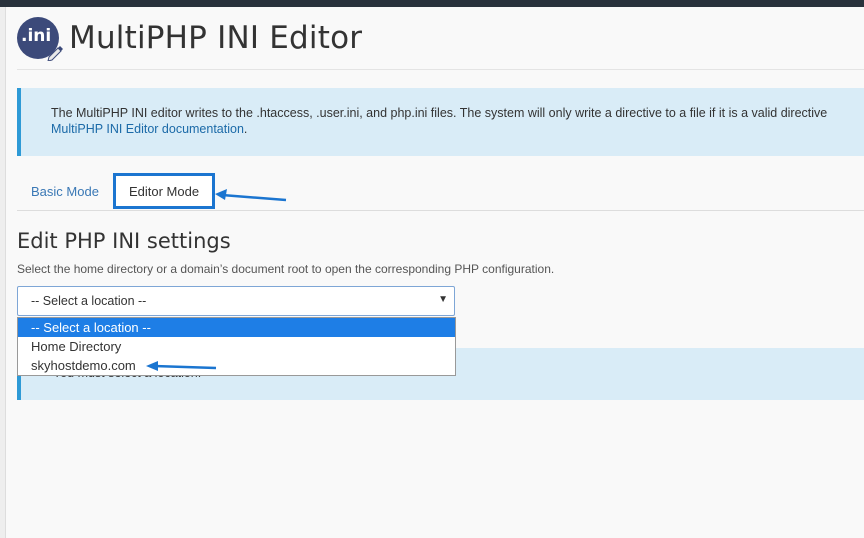 Image resolution: width=864 pixels, height=538 pixels. I want to click on page-header: .ini MultiPHP INI Editor, so click(190, 39).